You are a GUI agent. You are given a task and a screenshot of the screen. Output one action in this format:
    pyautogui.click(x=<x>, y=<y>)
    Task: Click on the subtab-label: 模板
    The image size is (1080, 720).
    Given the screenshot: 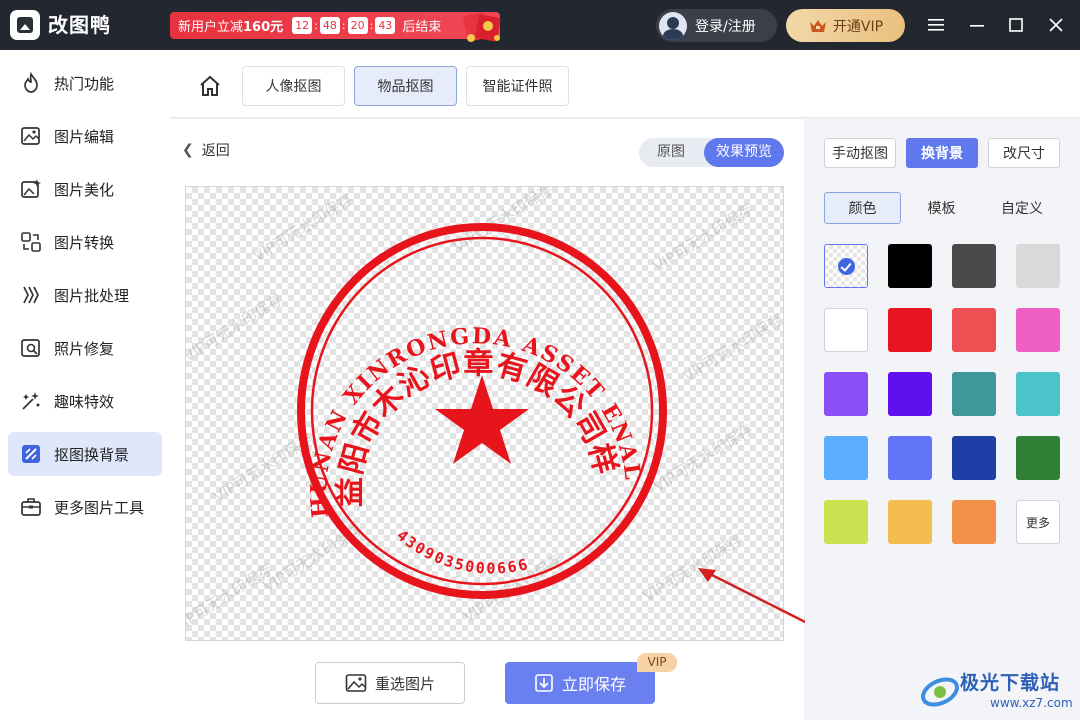 What is the action you would take?
    pyautogui.click(x=941, y=209)
    